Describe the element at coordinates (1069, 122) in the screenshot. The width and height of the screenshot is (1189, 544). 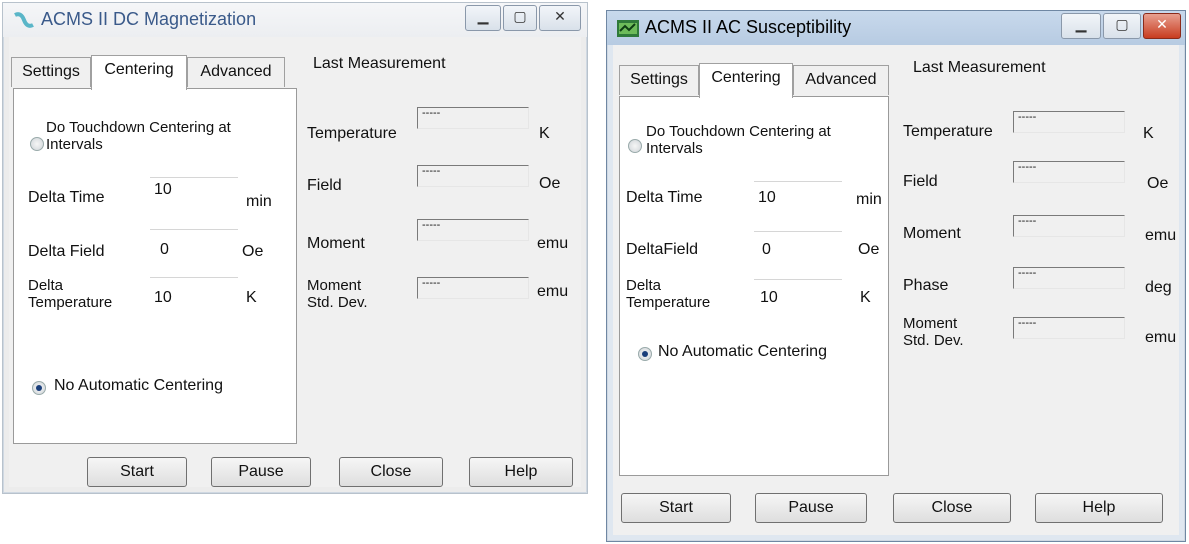
I see `temperature-readout: -----` at that location.